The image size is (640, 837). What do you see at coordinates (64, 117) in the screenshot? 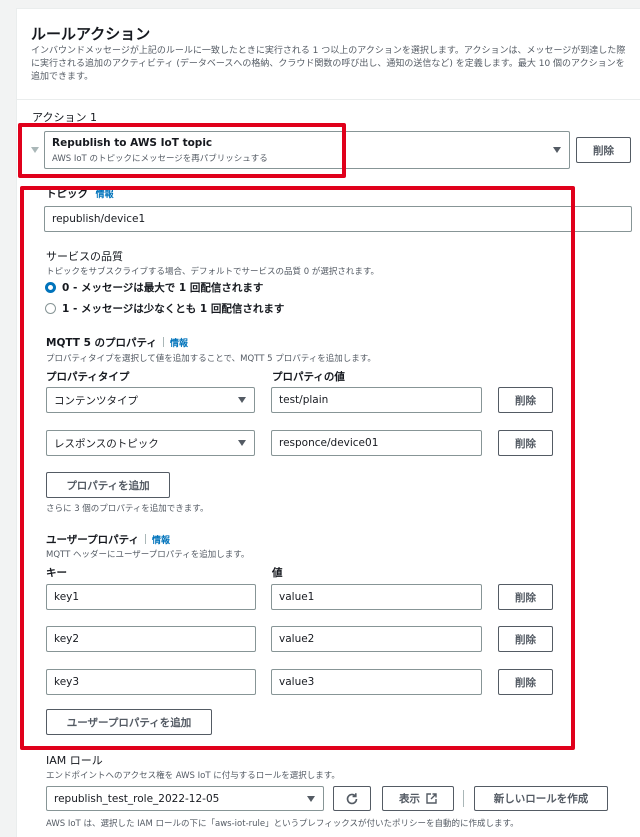
I see `action-label: アクション 1` at bounding box center [64, 117].